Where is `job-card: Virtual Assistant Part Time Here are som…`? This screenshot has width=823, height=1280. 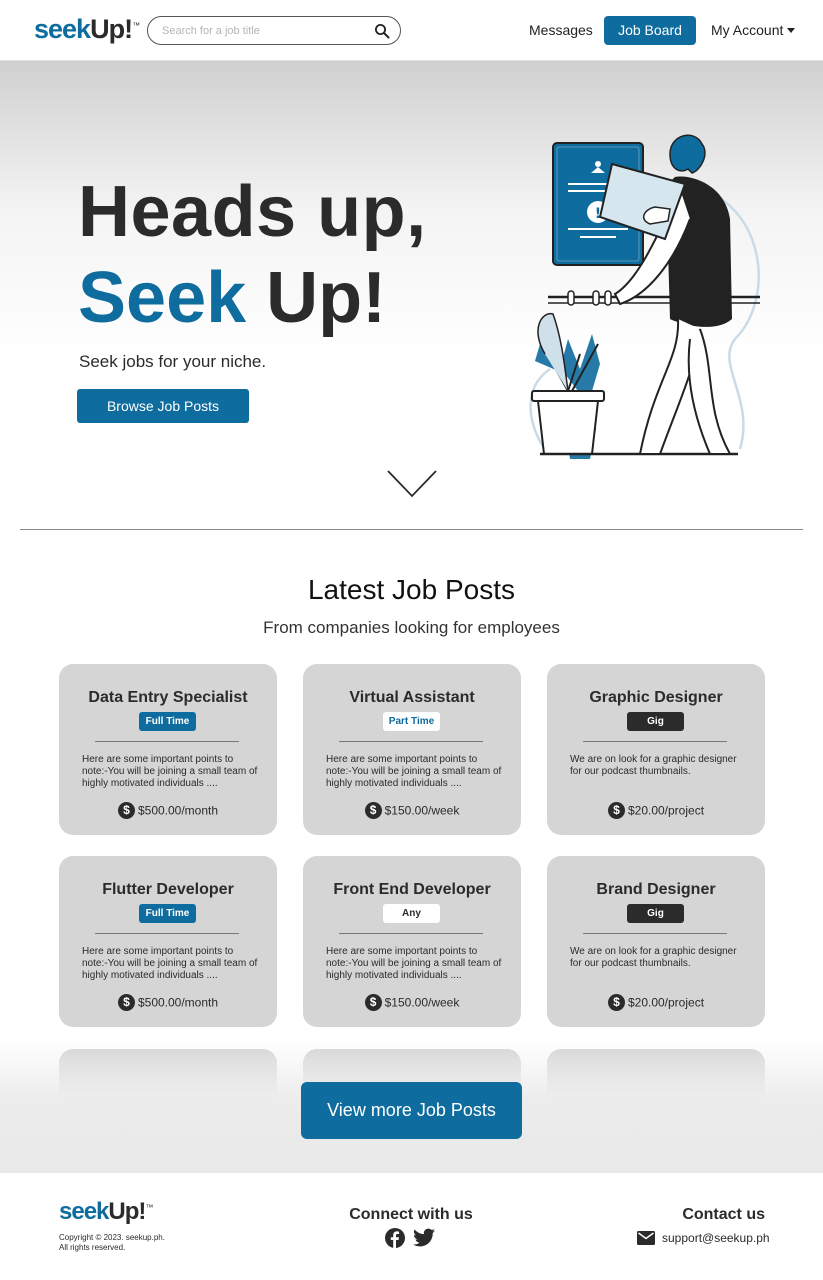 job-card: Virtual Assistant Part Time Here are som… is located at coordinates (412, 749).